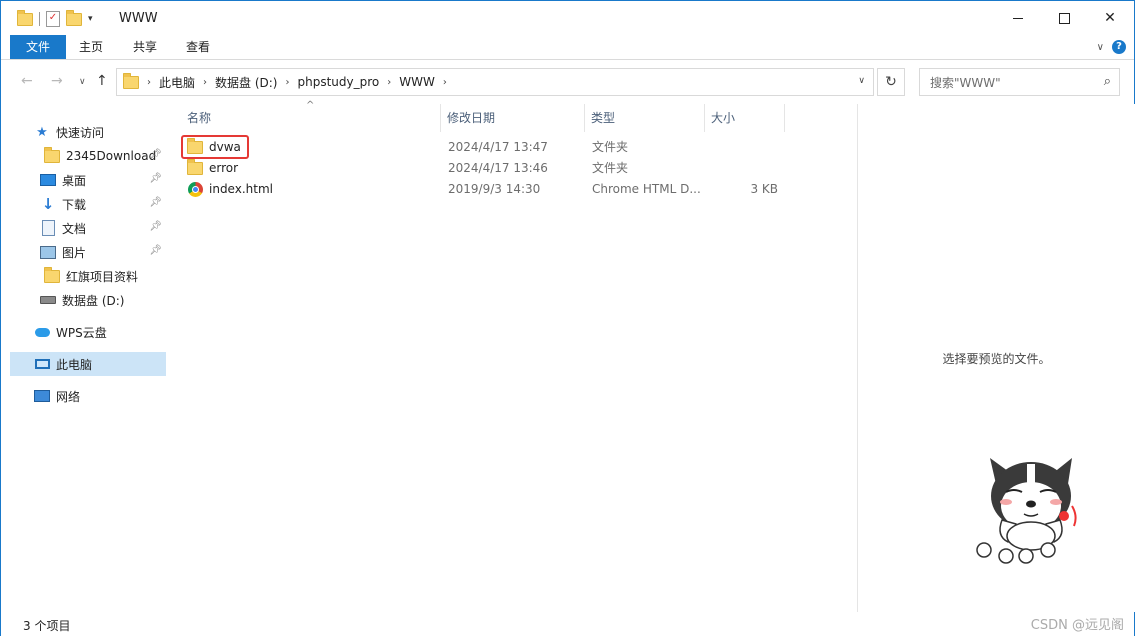  Describe the element at coordinates (82, 82) in the screenshot. I see `recent-locations-dropdown-icon: ∨` at that location.